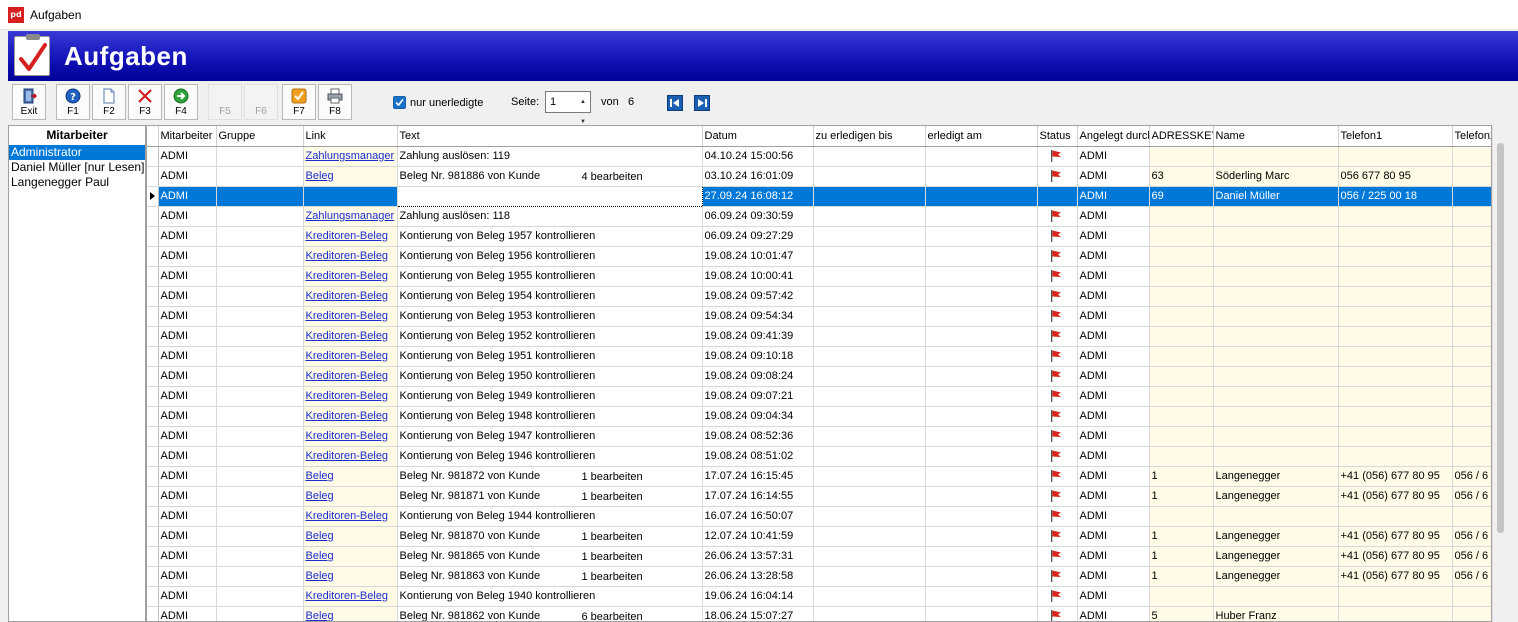 The image size is (1518, 622). Describe the element at coordinates (299, 102) in the screenshot. I see `toolbar-button-f7: F7` at that location.